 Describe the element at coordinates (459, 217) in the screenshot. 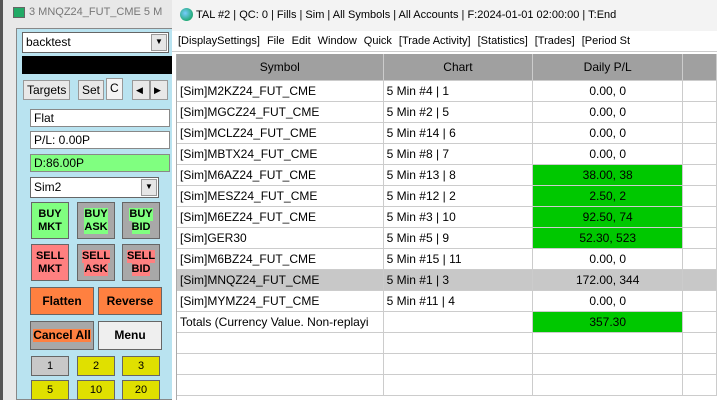

I see `chart-cell: 5 Min #3 | 10` at that location.